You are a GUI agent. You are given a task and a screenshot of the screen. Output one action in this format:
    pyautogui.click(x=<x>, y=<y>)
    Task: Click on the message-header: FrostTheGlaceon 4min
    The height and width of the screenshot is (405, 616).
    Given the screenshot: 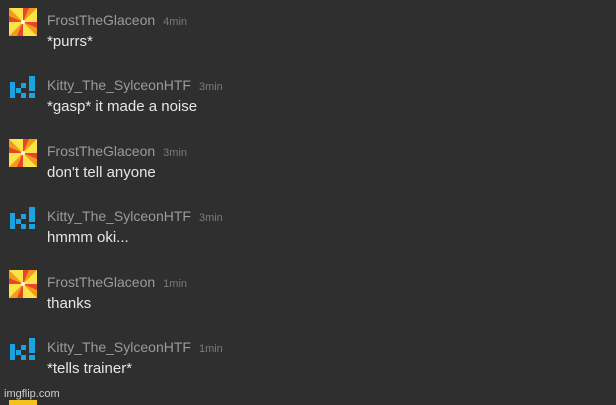 What is the action you would take?
    pyautogui.click(x=117, y=20)
    